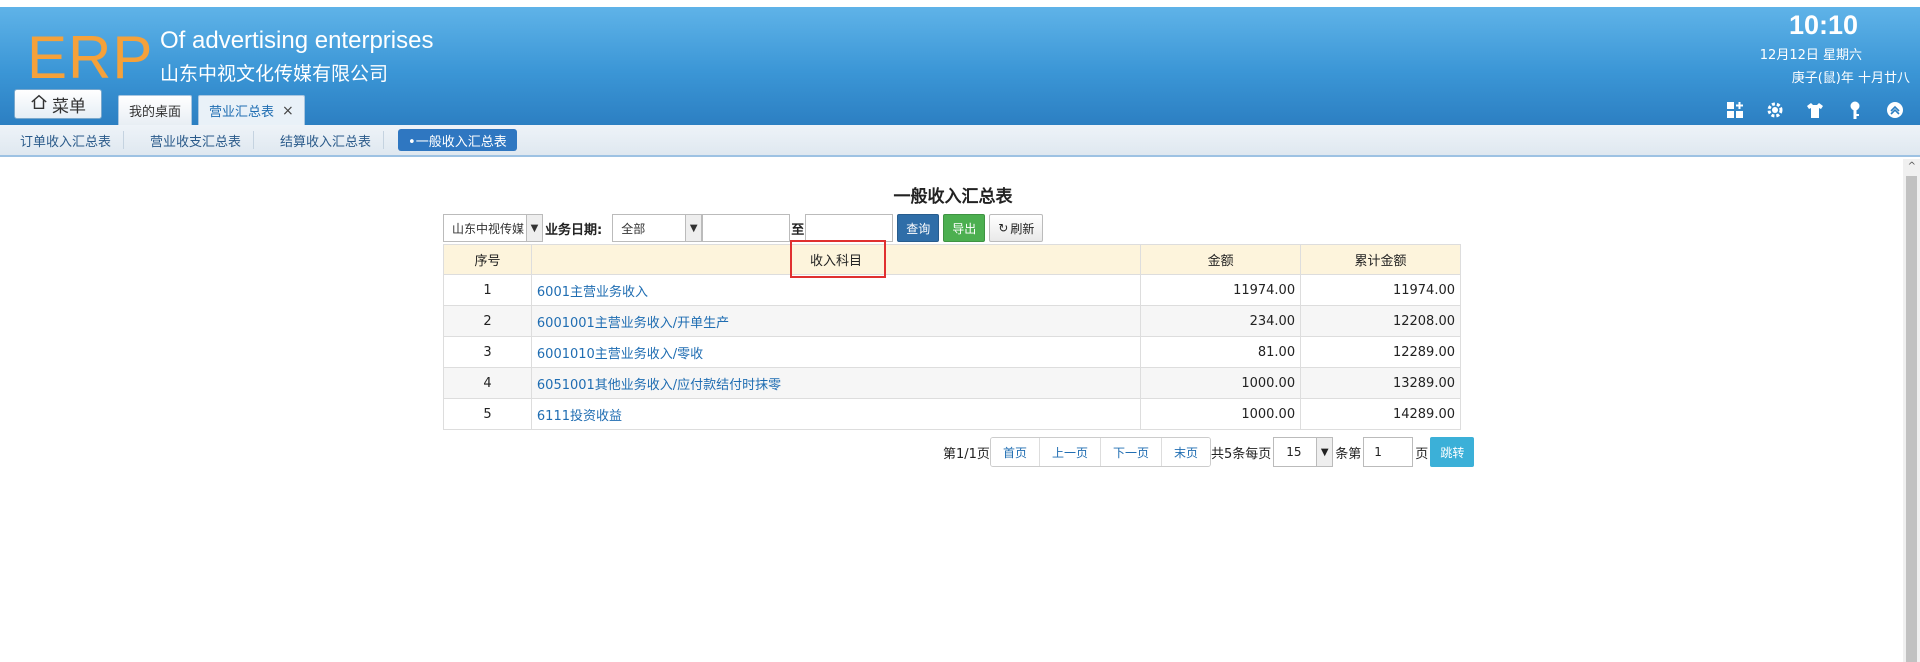 This screenshot has width=1920, height=662. Describe the element at coordinates (488, 228) in the screenshot. I see `company-select-value: 山东中视传媒` at that location.